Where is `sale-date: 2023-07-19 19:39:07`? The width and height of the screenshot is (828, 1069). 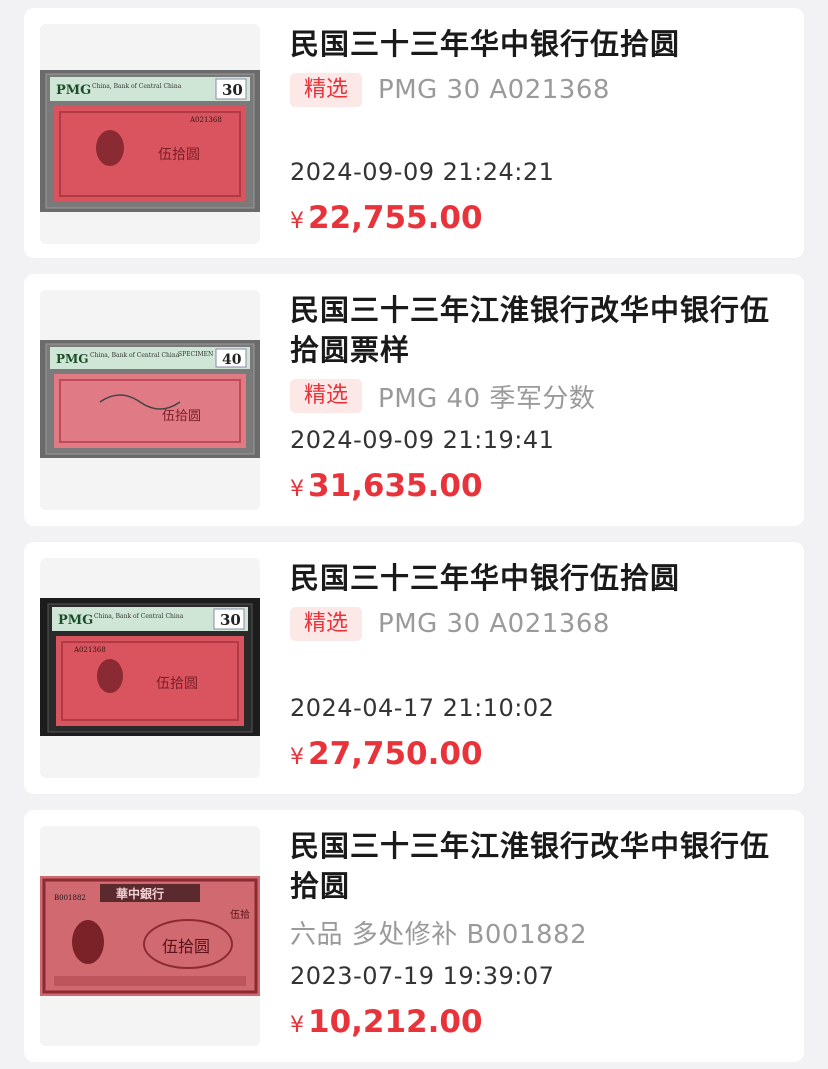 sale-date: 2023-07-19 19:39:07 is located at coordinates (422, 976).